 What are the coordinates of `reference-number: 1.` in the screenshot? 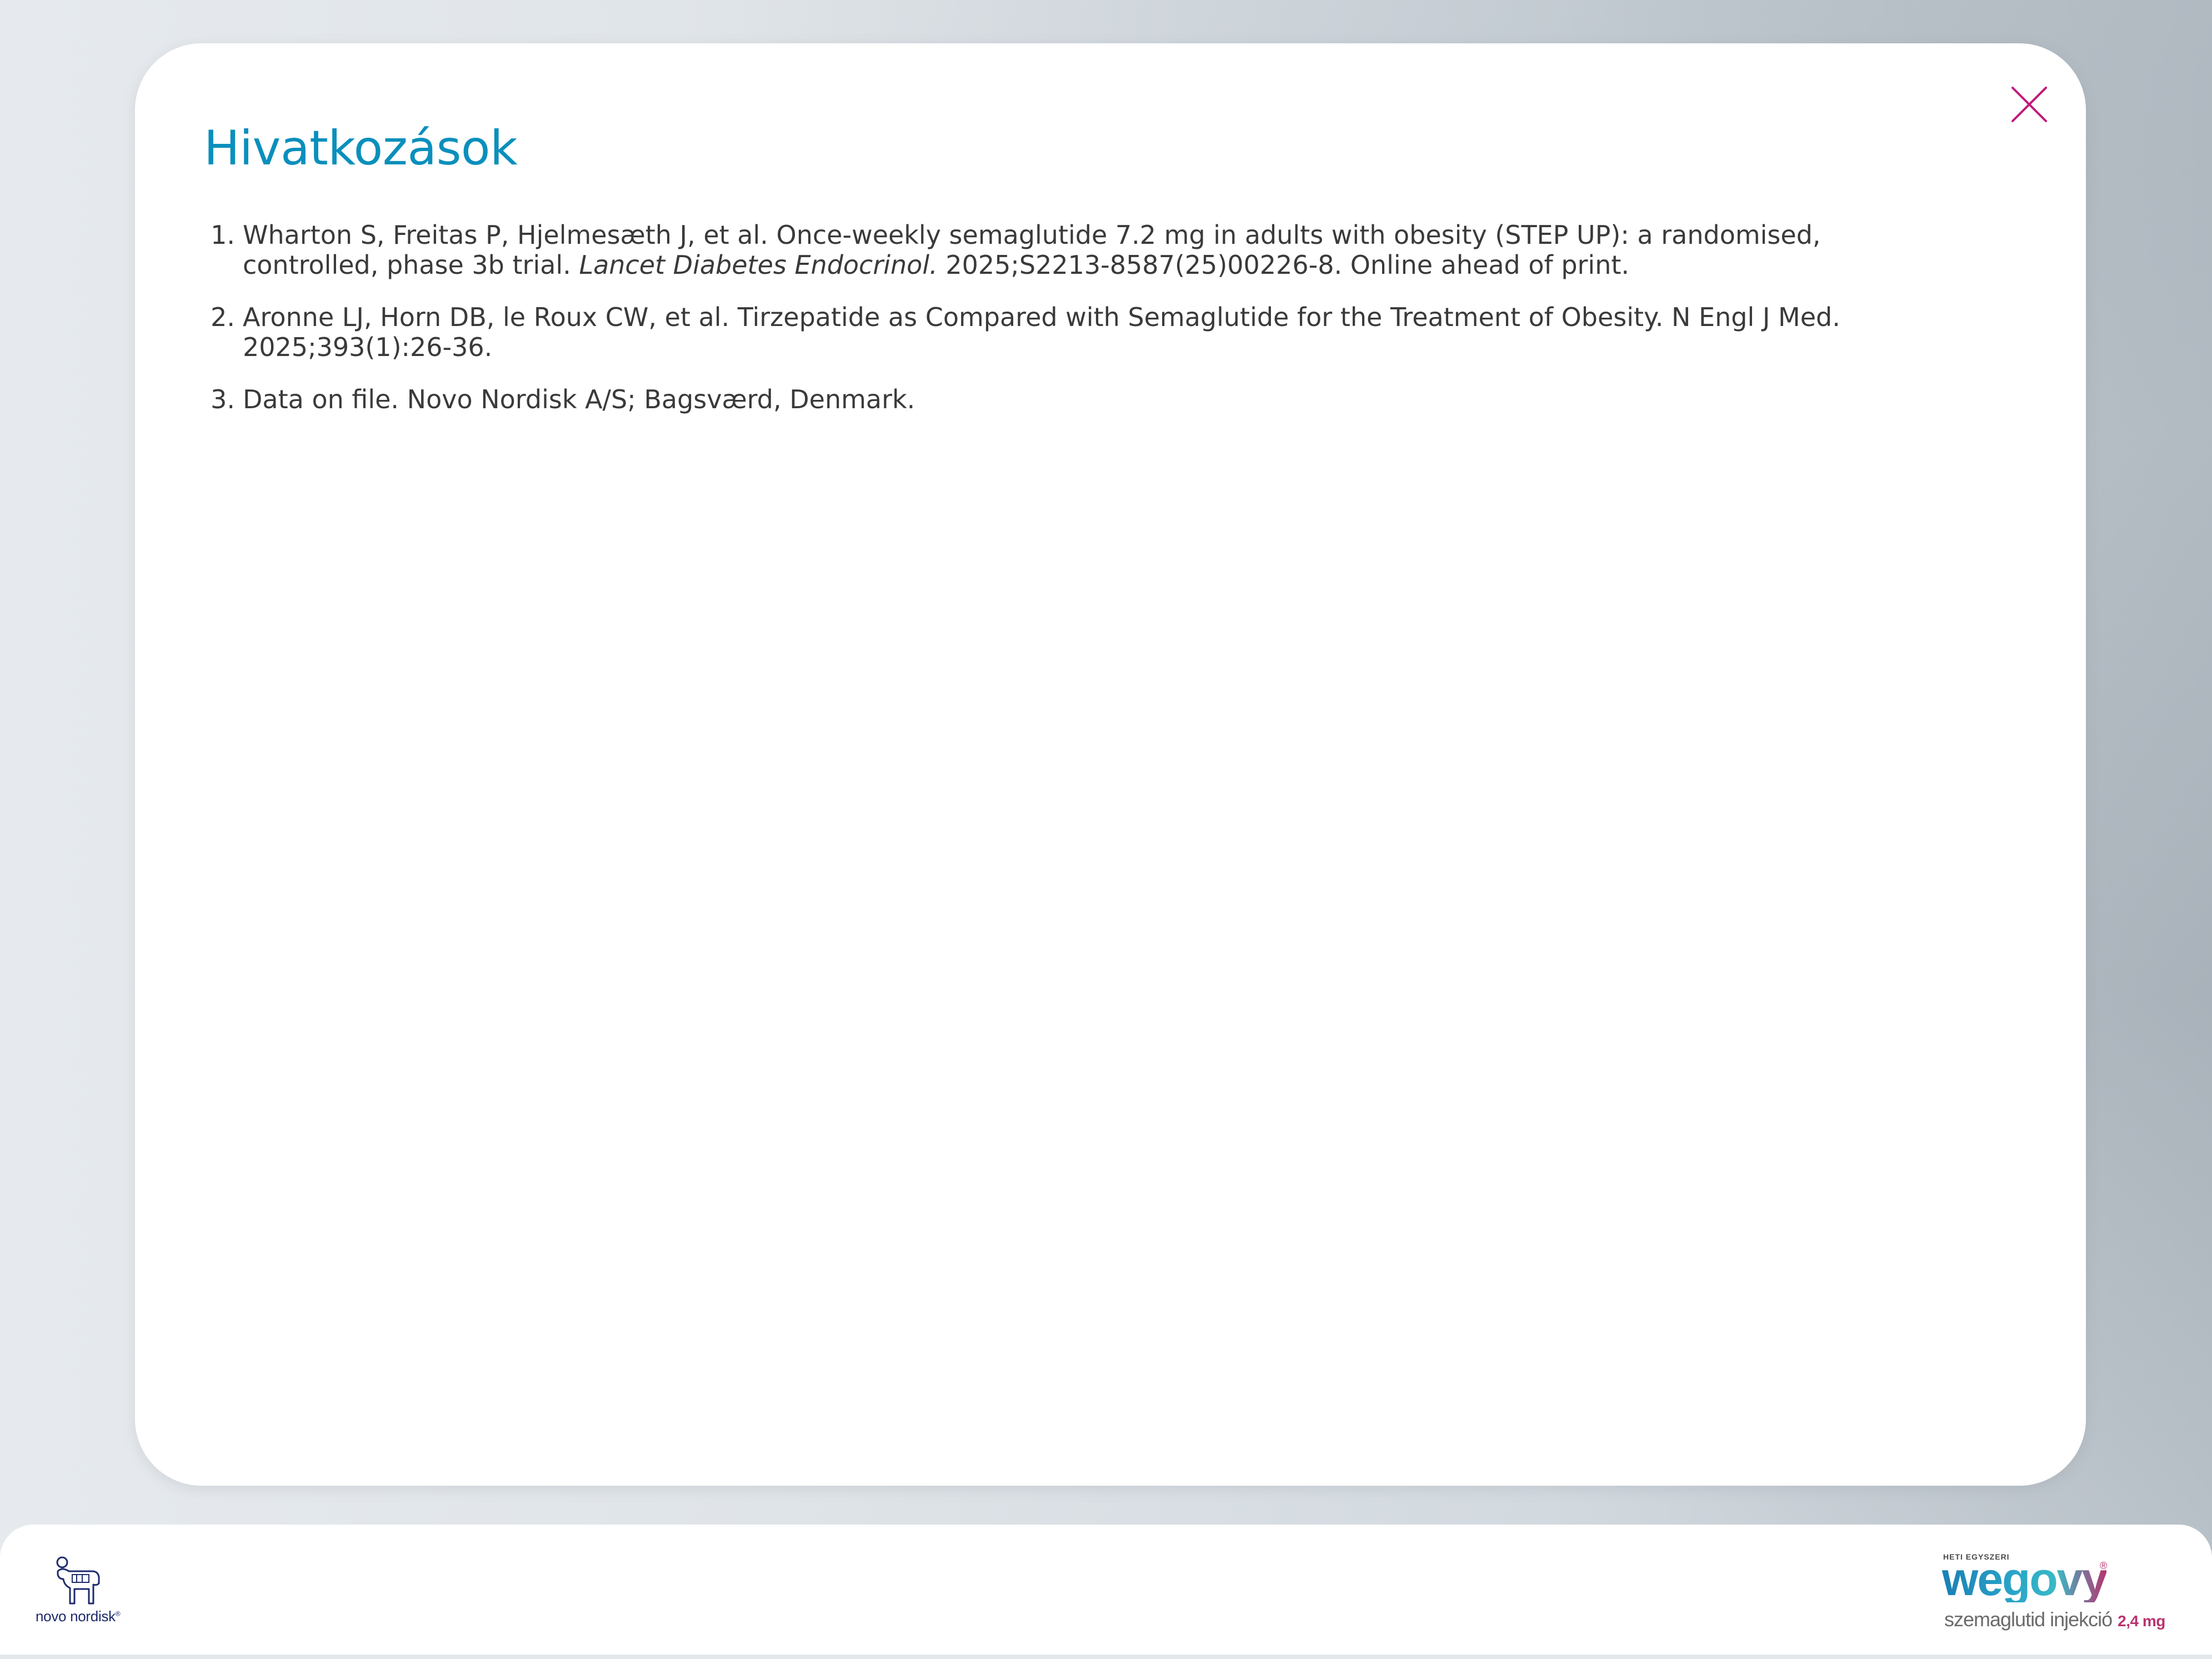 It's located at (223, 235).